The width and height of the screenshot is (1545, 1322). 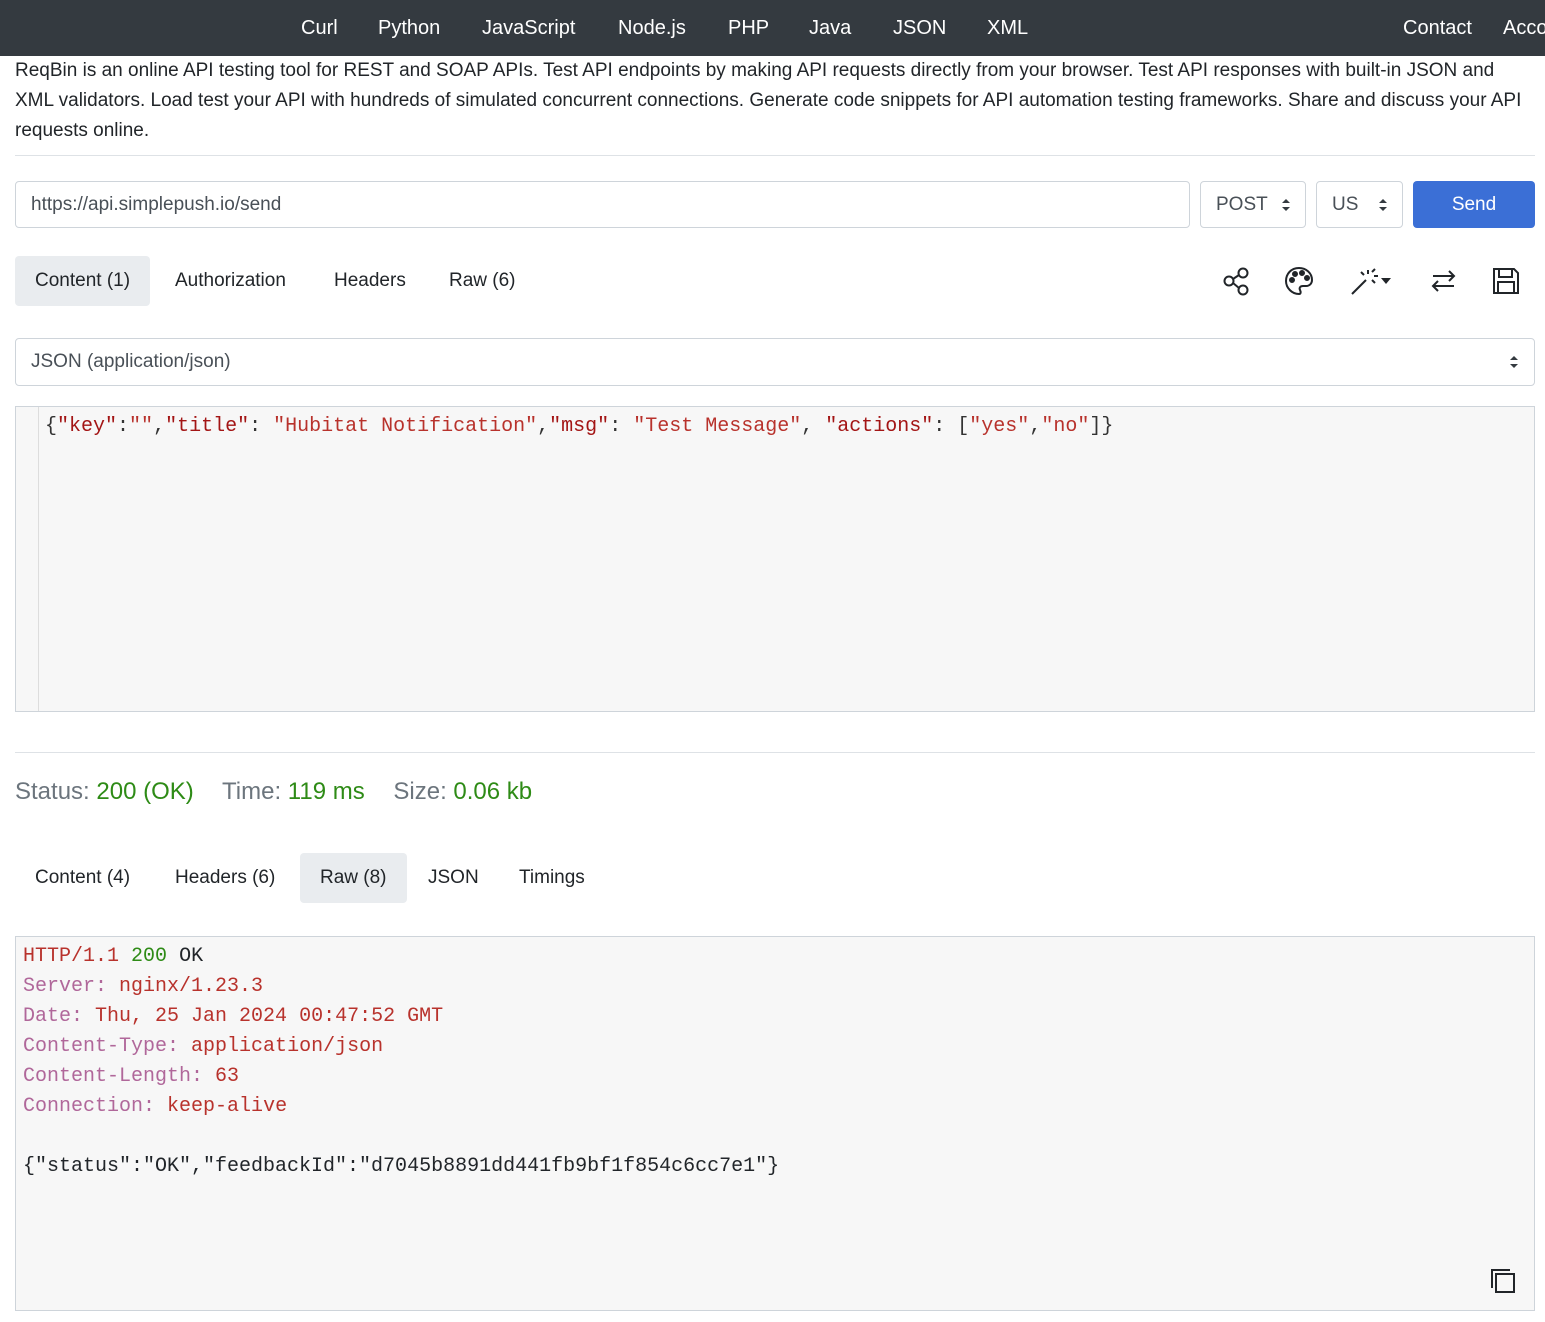 What do you see at coordinates (717, 426) in the screenshot?
I see `code-token: "Test Message"` at bounding box center [717, 426].